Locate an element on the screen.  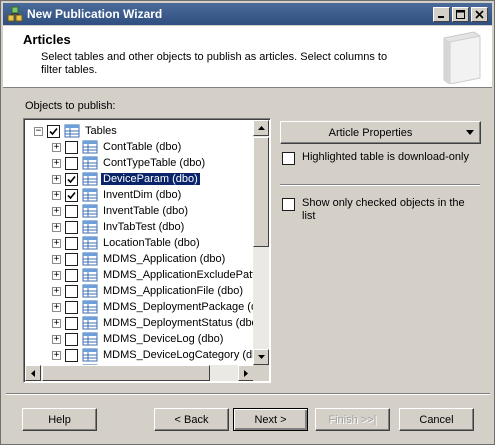
table-row: + MDMS_DeploymentPackage (dl is located at coordinates (154, 307).